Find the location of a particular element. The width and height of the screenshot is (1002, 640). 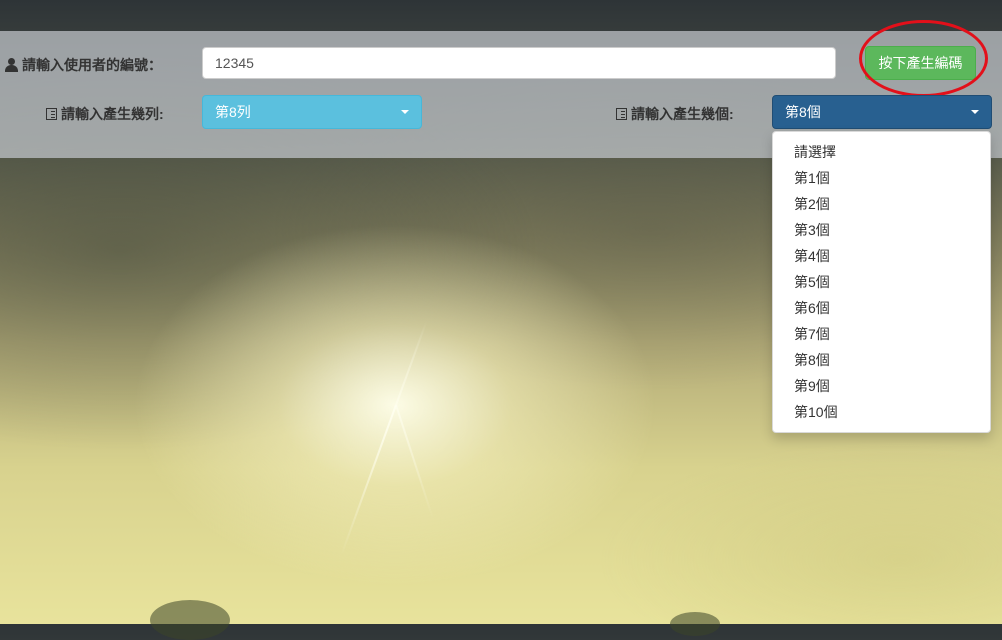

dropdown-option: 第8個 is located at coordinates (881, 360).